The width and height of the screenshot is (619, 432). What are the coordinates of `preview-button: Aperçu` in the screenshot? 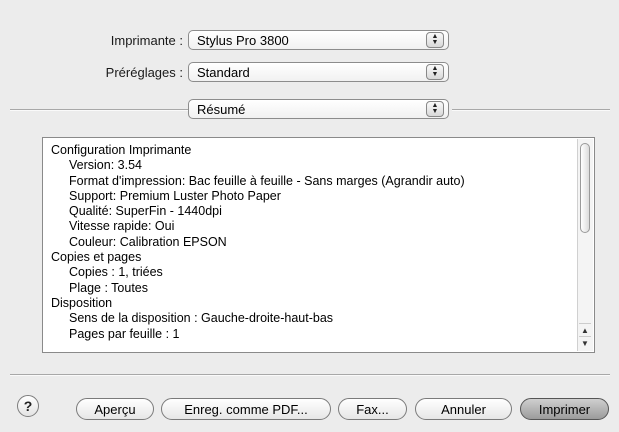 It's located at (115, 409).